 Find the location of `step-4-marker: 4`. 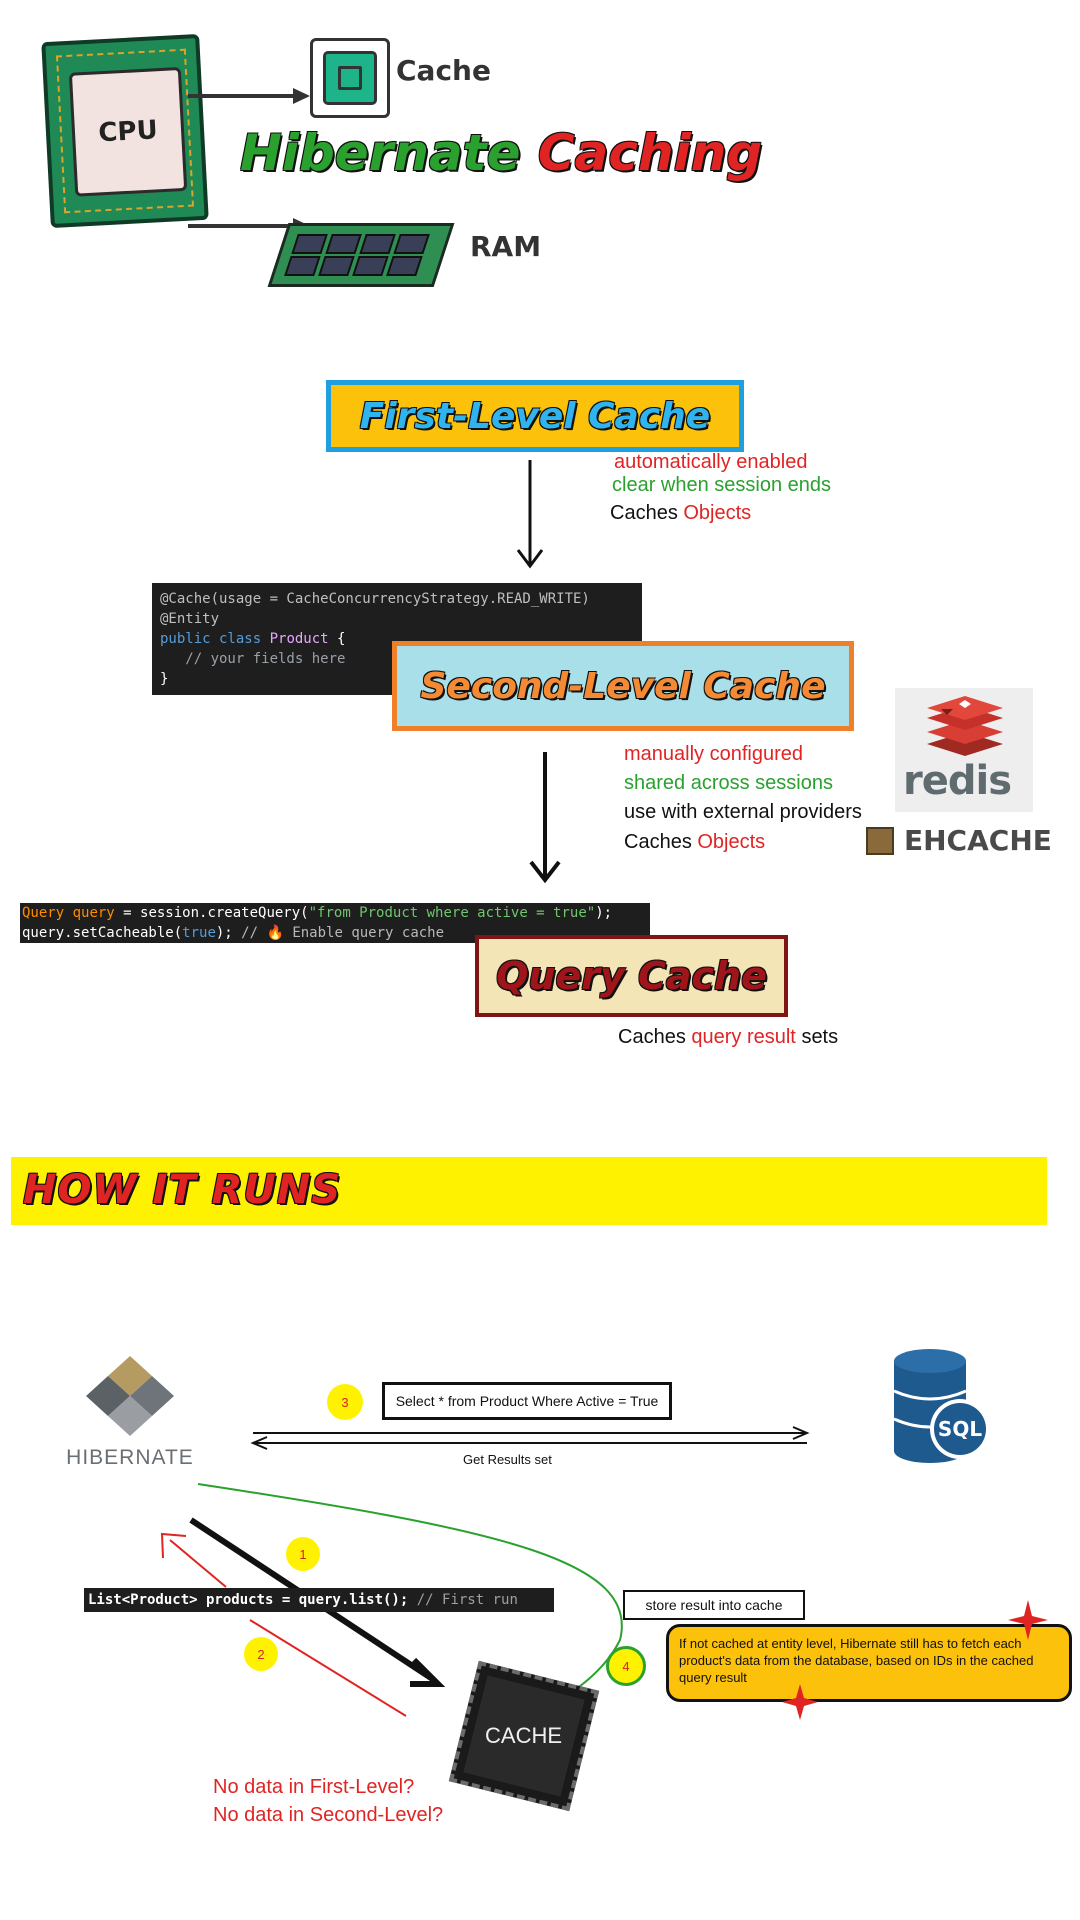

step-4-marker: 4 is located at coordinates (626, 1666).